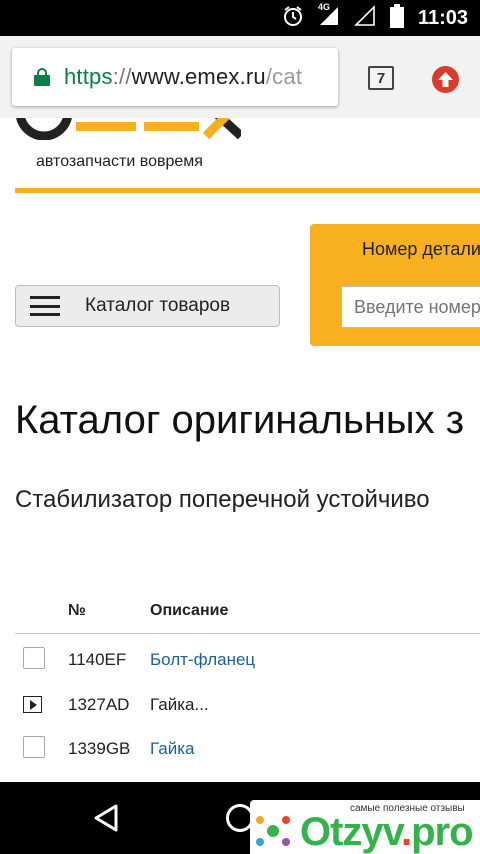  I want to click on watermark-tld: pro, so click(442, 832).